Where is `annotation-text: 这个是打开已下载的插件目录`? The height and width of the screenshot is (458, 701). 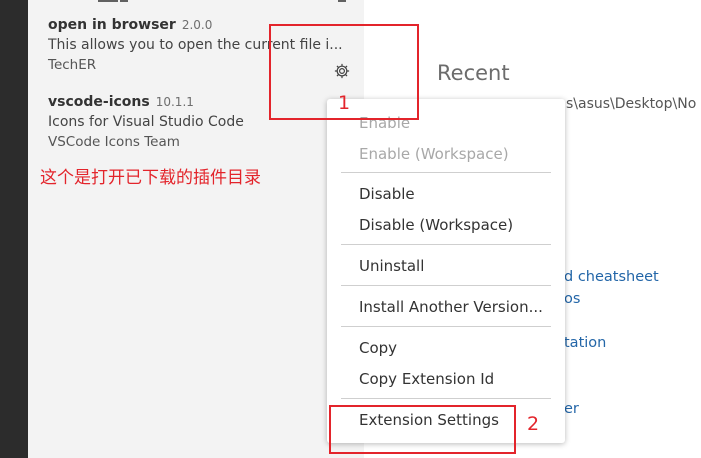
annotation-text: 这个是打开已下载的插件目录 is located at coordinates (150, 178).